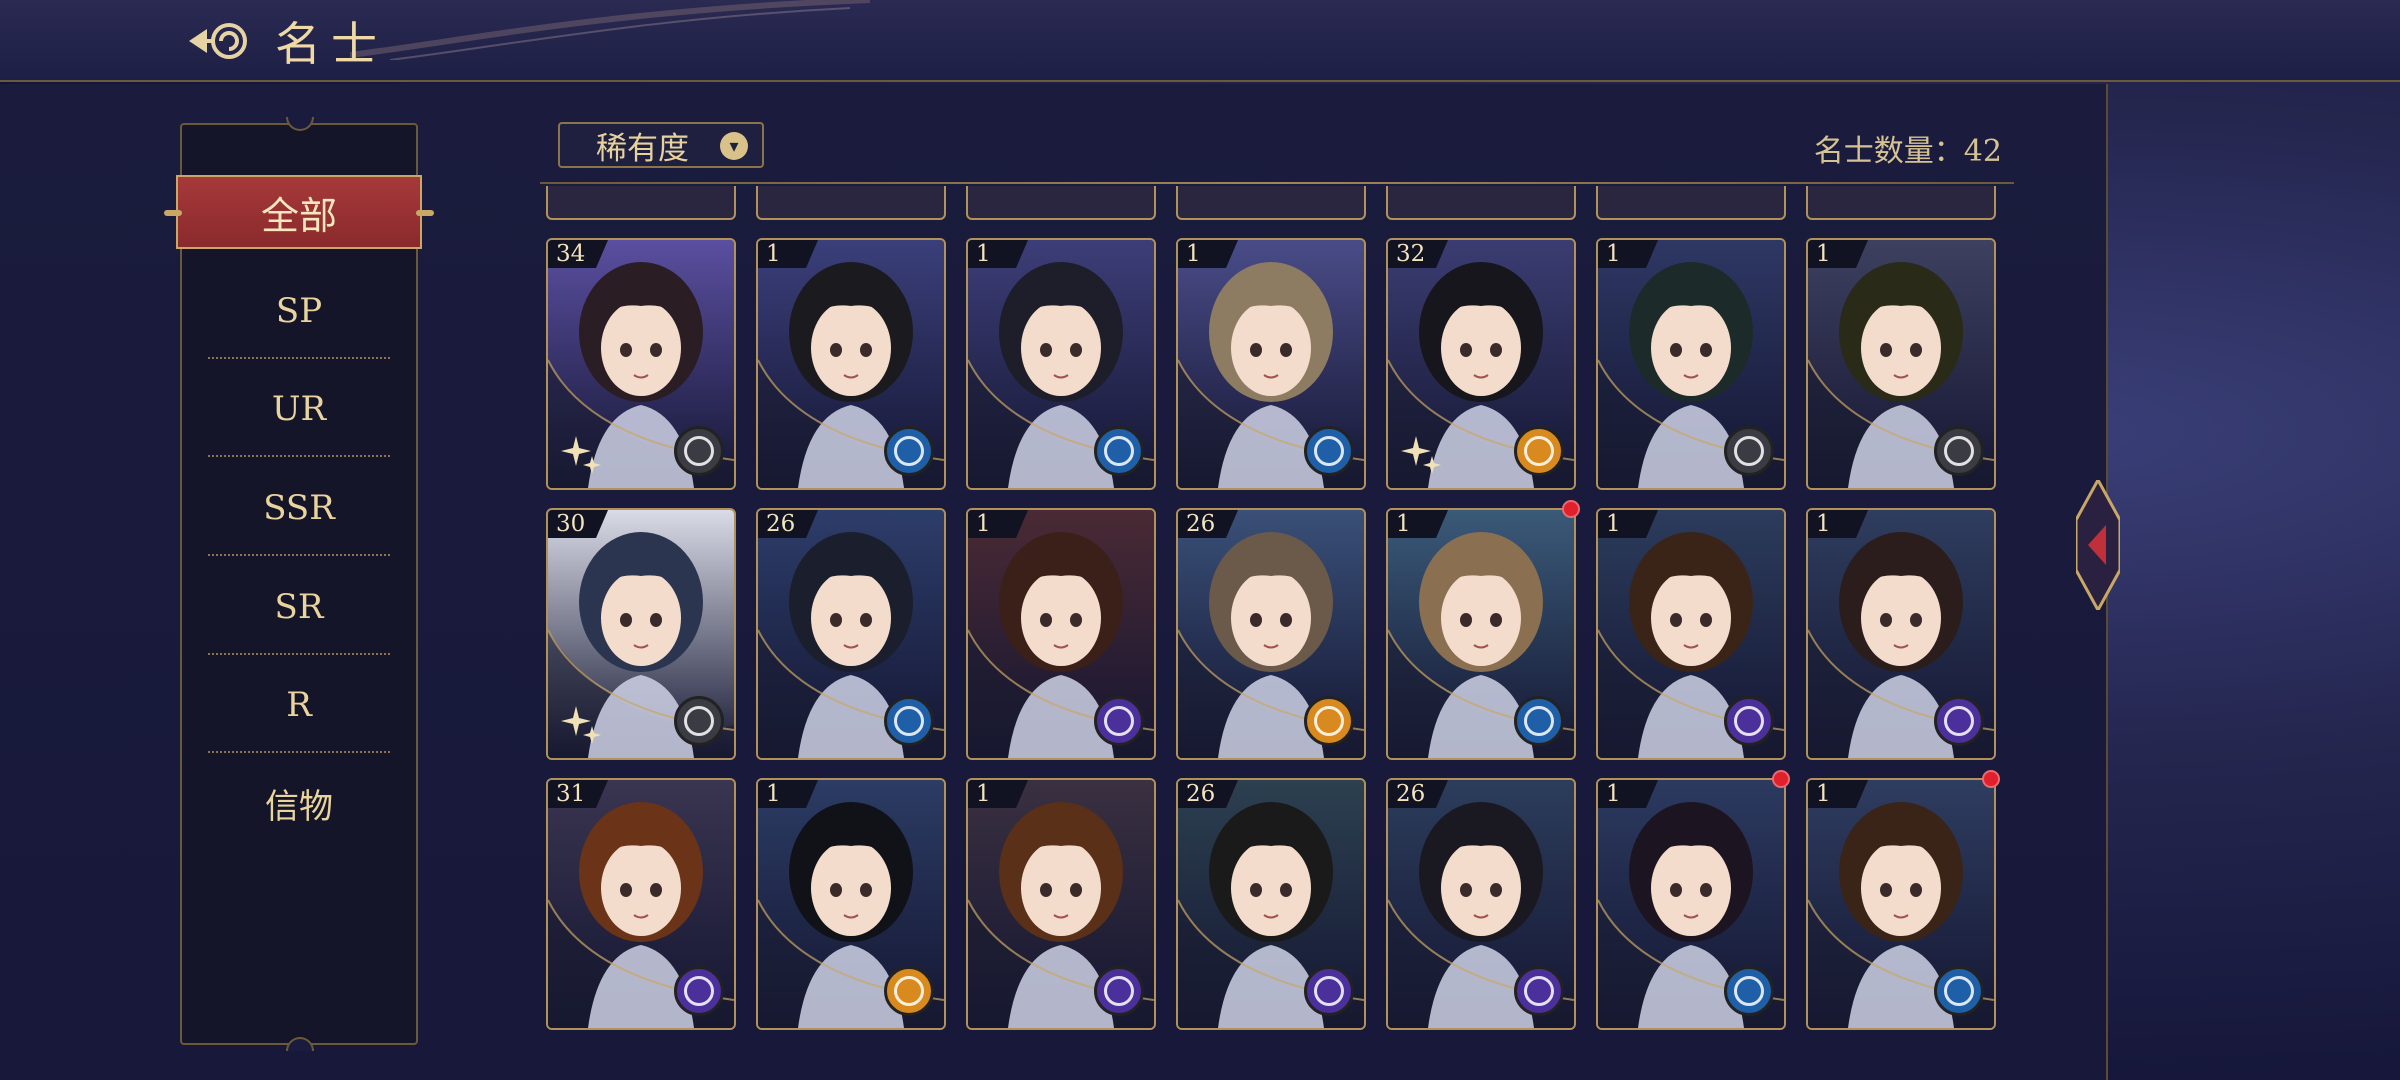 This screenshot has width=2400, height=1080. I want to click on category-r: R, so click(299, 705).